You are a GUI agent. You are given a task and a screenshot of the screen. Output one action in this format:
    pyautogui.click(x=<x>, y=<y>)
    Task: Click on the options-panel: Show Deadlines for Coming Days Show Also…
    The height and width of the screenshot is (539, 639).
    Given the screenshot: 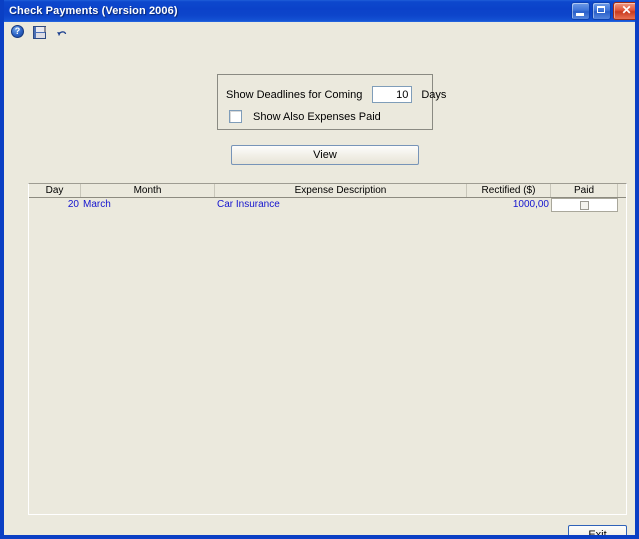 What is the action you would take?
    pyautogui.click(x=331, y=102)
    